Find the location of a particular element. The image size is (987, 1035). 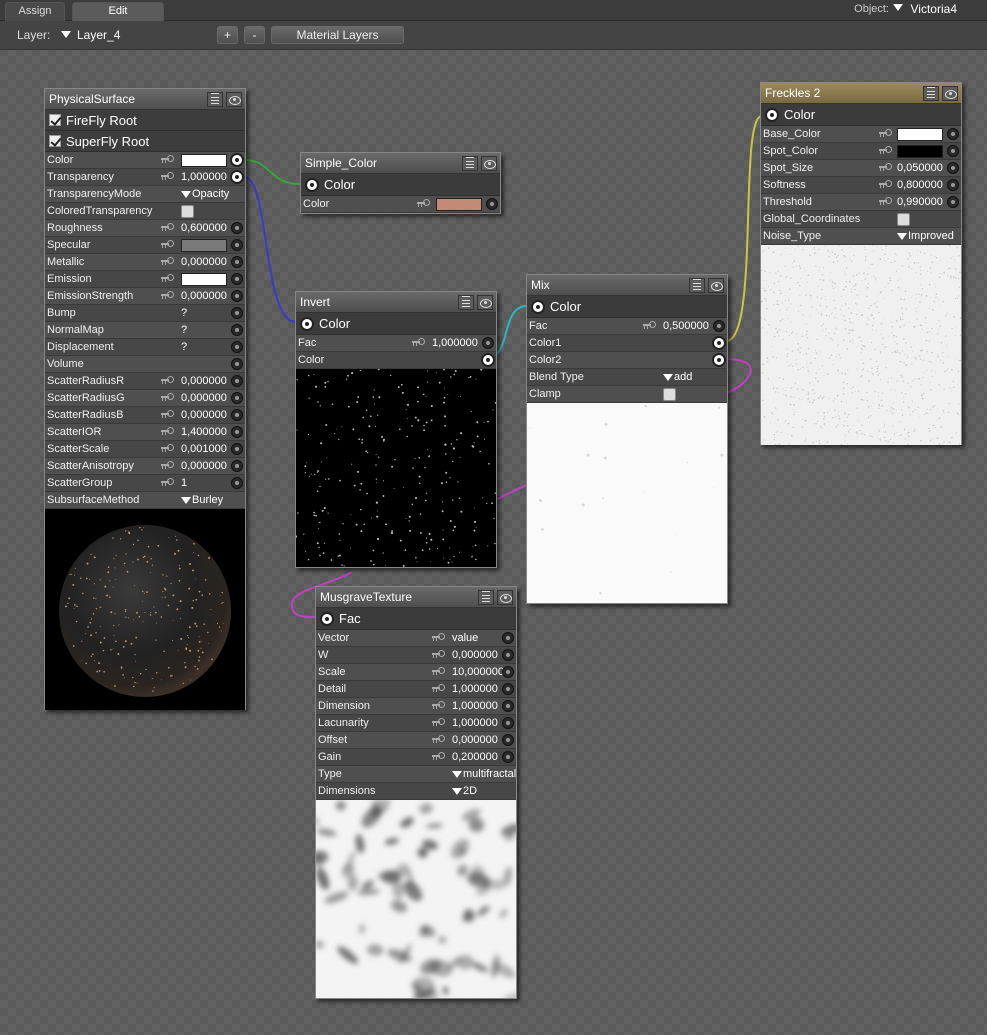

tab-edit: Edit is located at coordinates (118, 11).